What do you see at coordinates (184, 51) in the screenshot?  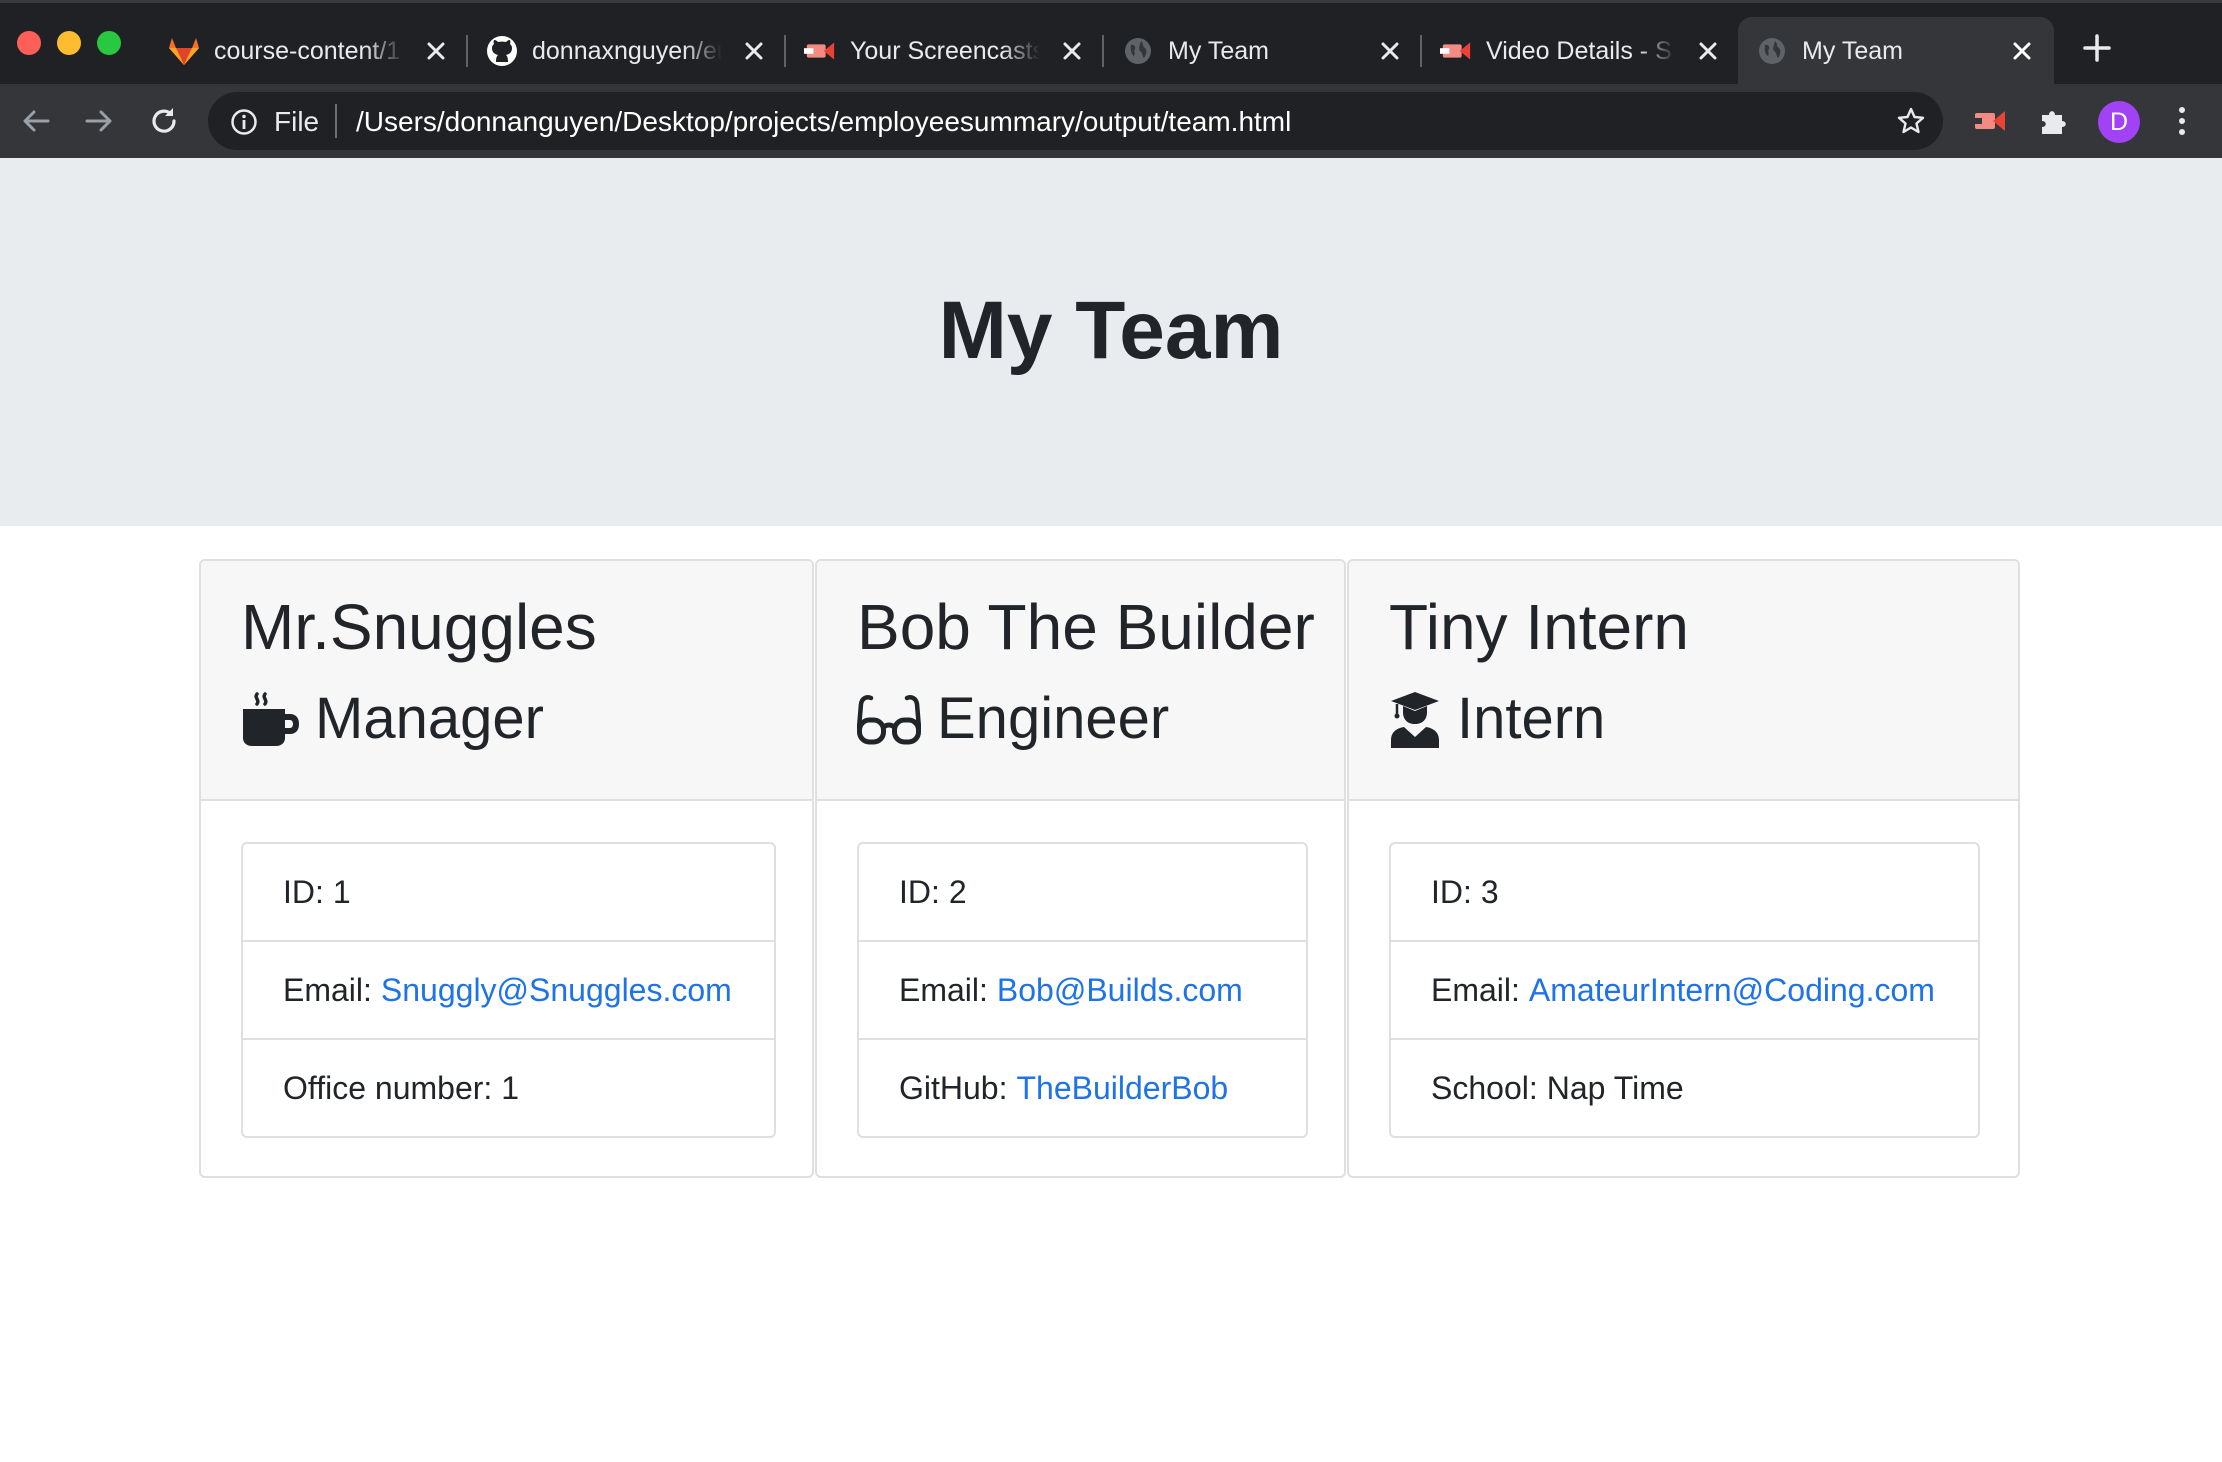 I see `gitlab-icon` at bounding box center [184, 51].